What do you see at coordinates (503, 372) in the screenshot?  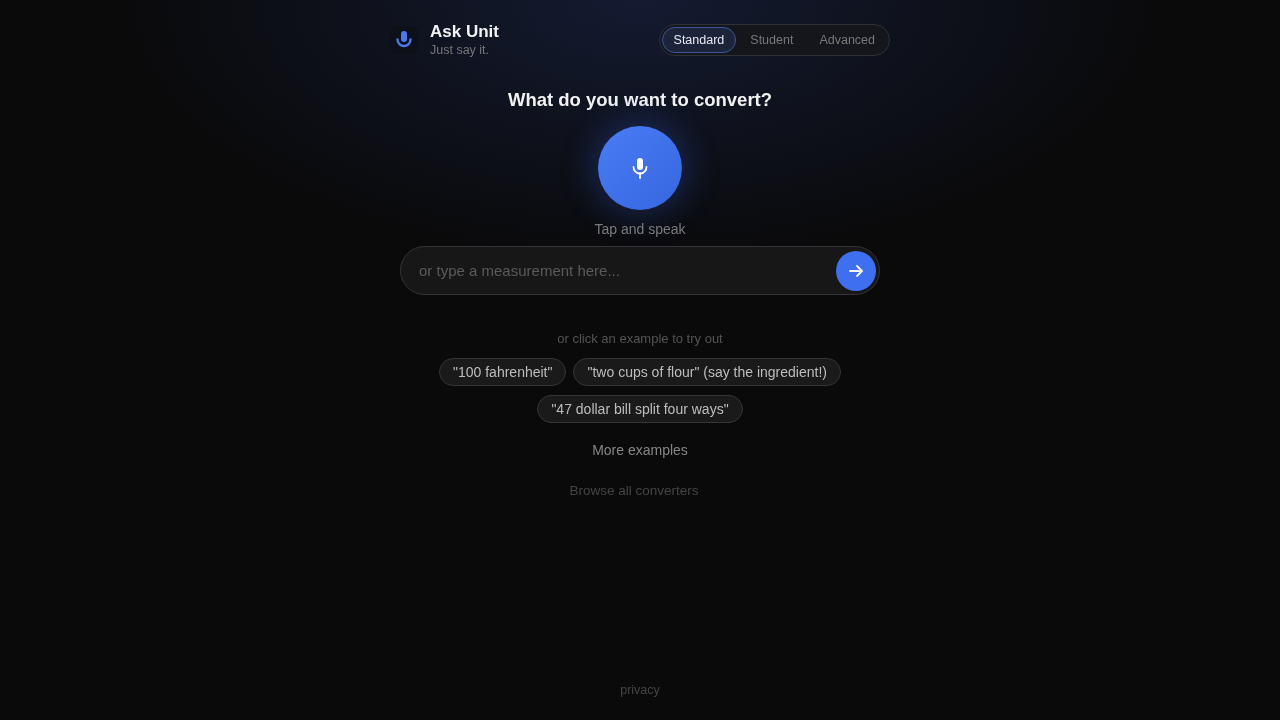 I see `example-chip: "100 fahrenheit"` at bounding box center [503, 372].